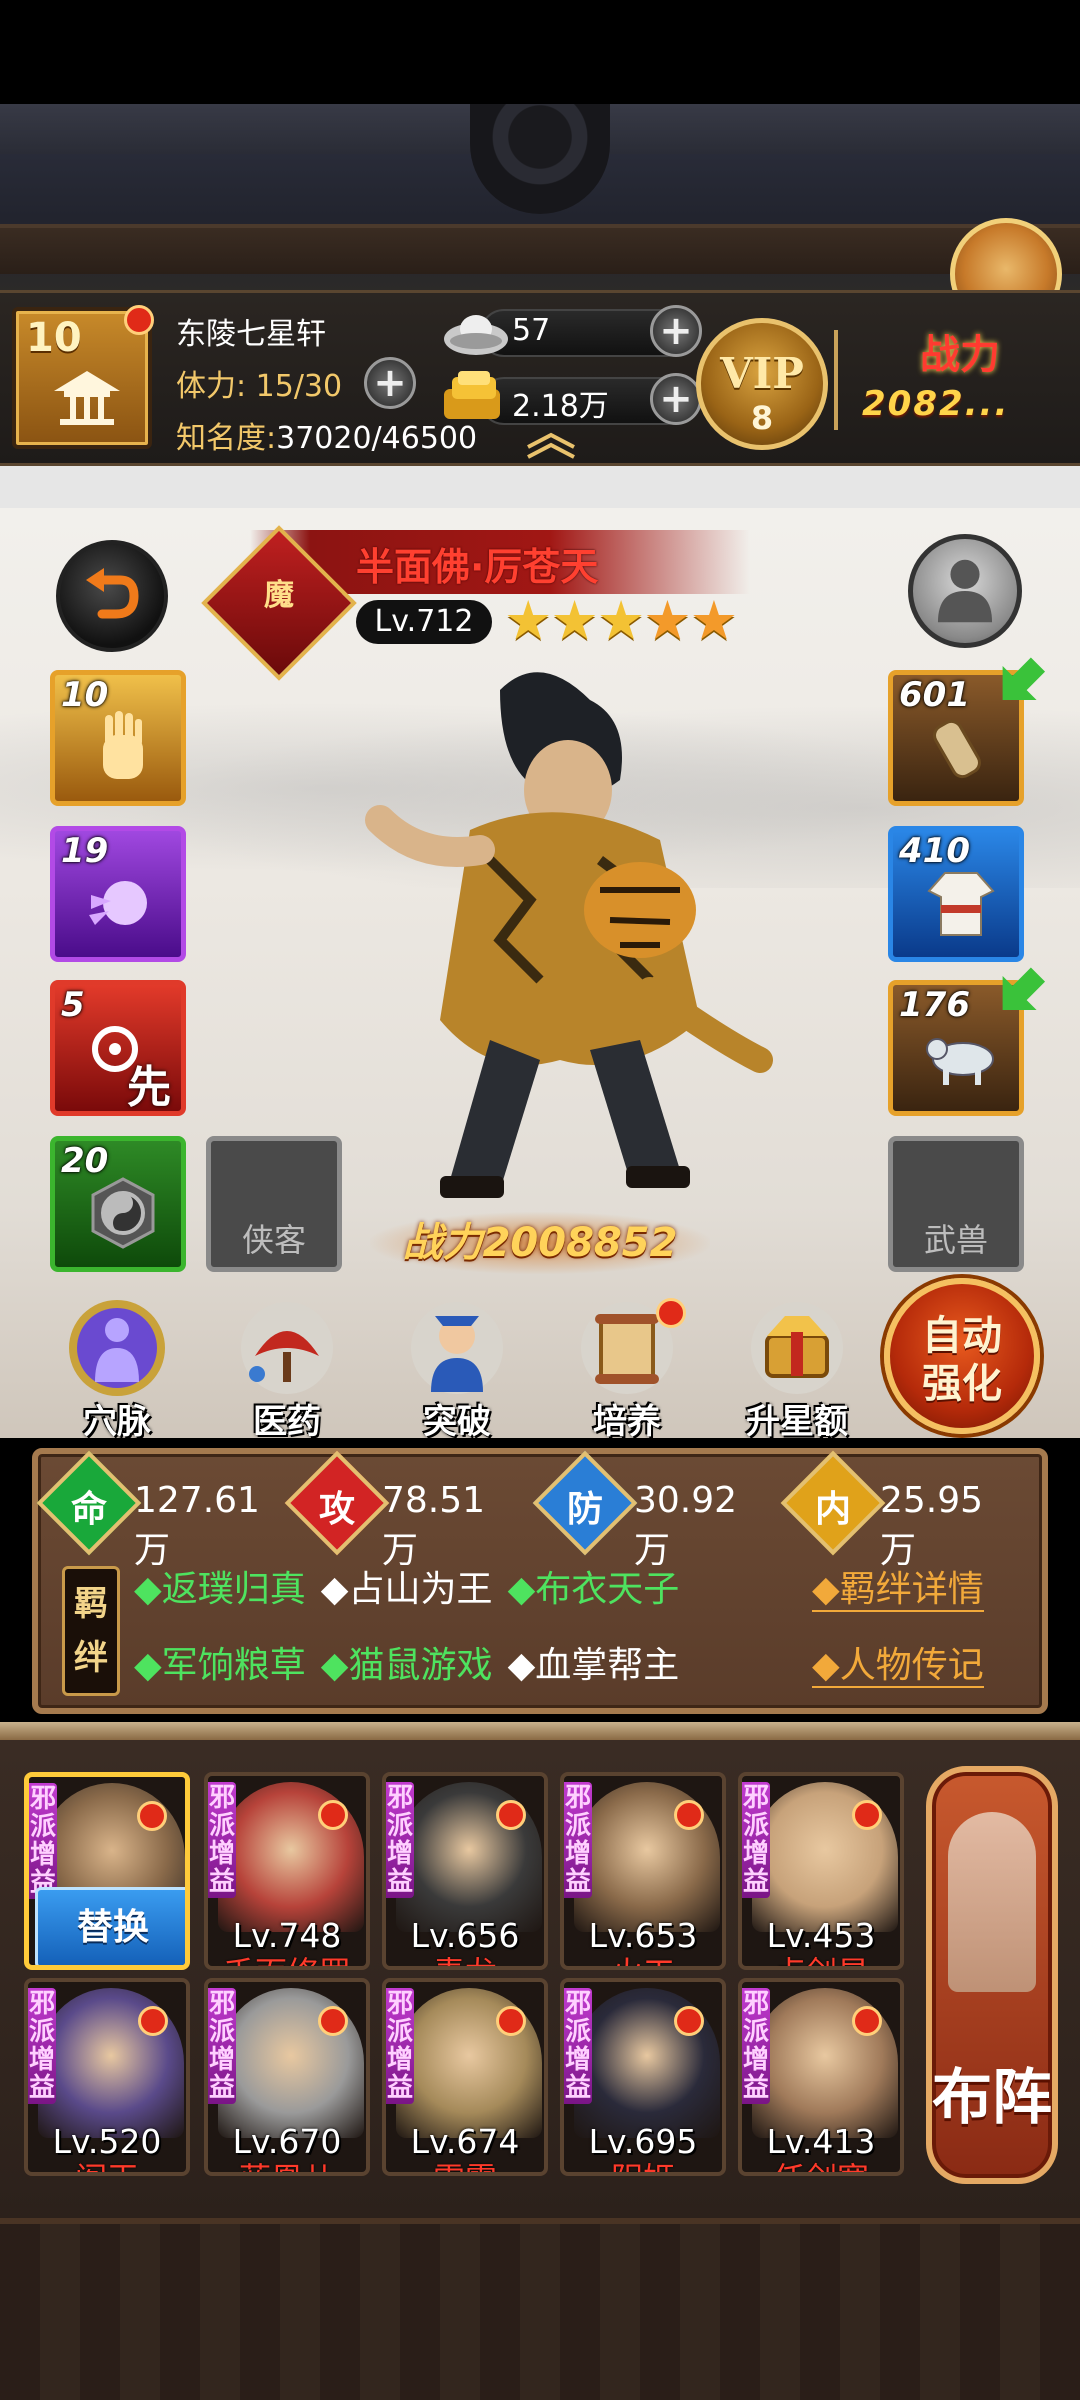  What do you see at coordinates (112, 596) in the screenshot?
I see `back-button` at bounding box center [112, 596].